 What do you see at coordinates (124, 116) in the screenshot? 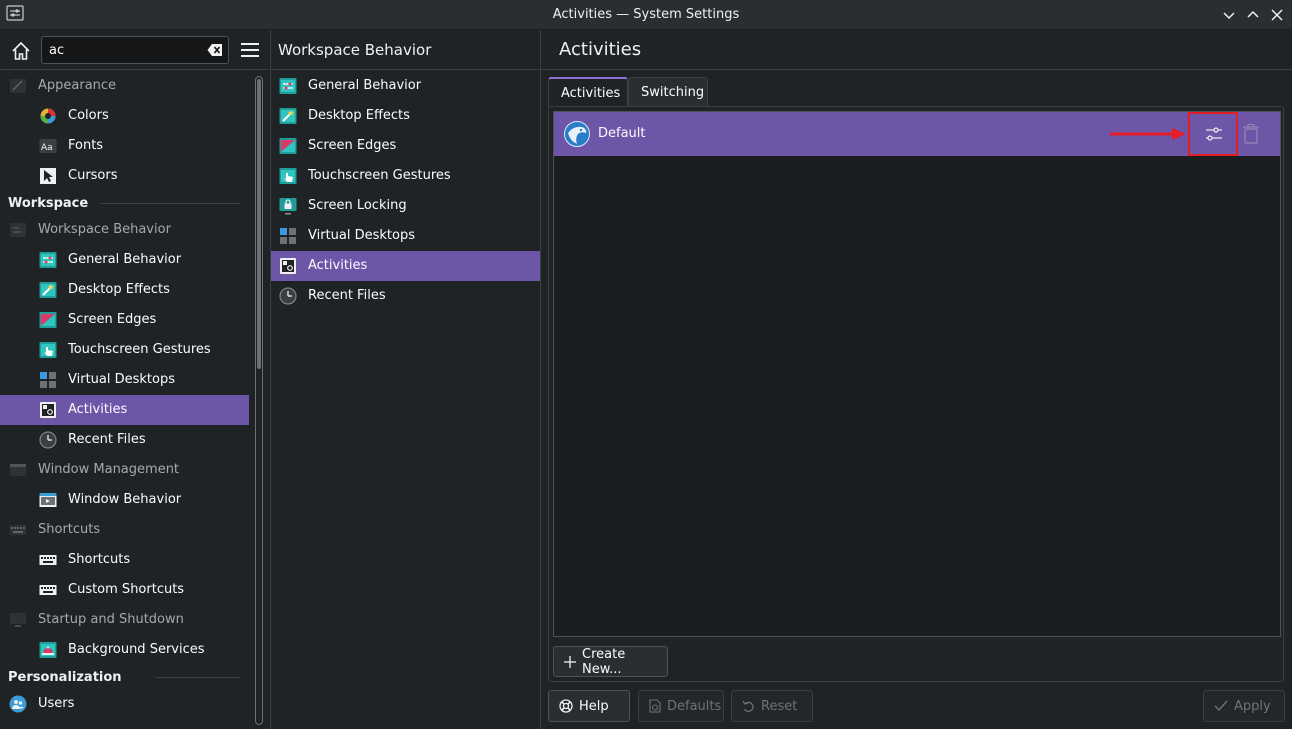
I see `sidebar-item-colors: Colors` at bounding box center [124, 116].